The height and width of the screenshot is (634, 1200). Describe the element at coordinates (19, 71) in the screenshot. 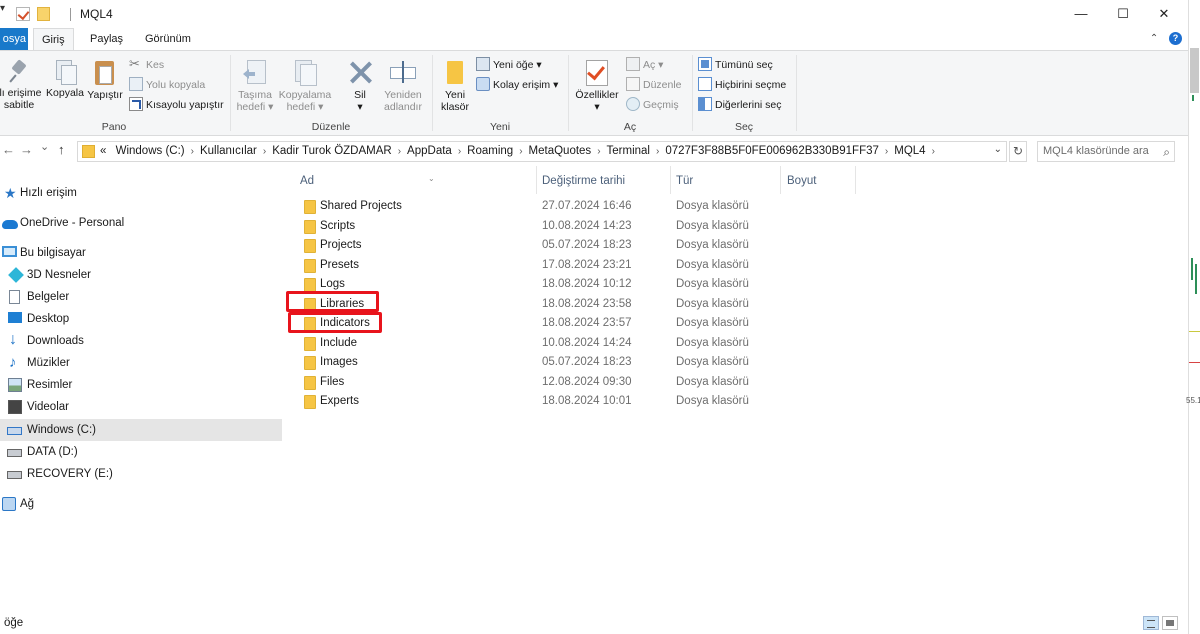

I see `pin-icon` at that location.